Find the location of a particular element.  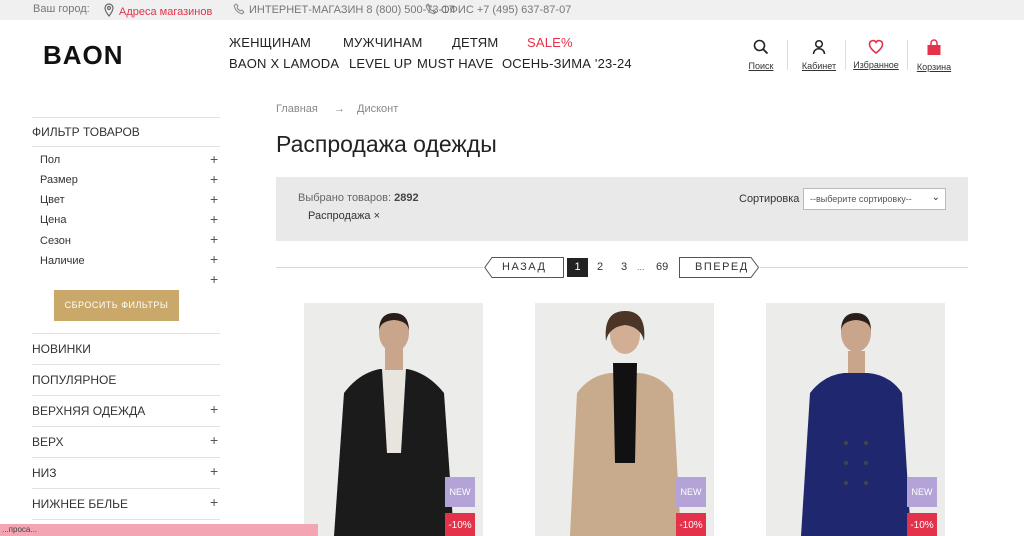

stores-link: Адреса магазинов is located at coordinates (165, 12).